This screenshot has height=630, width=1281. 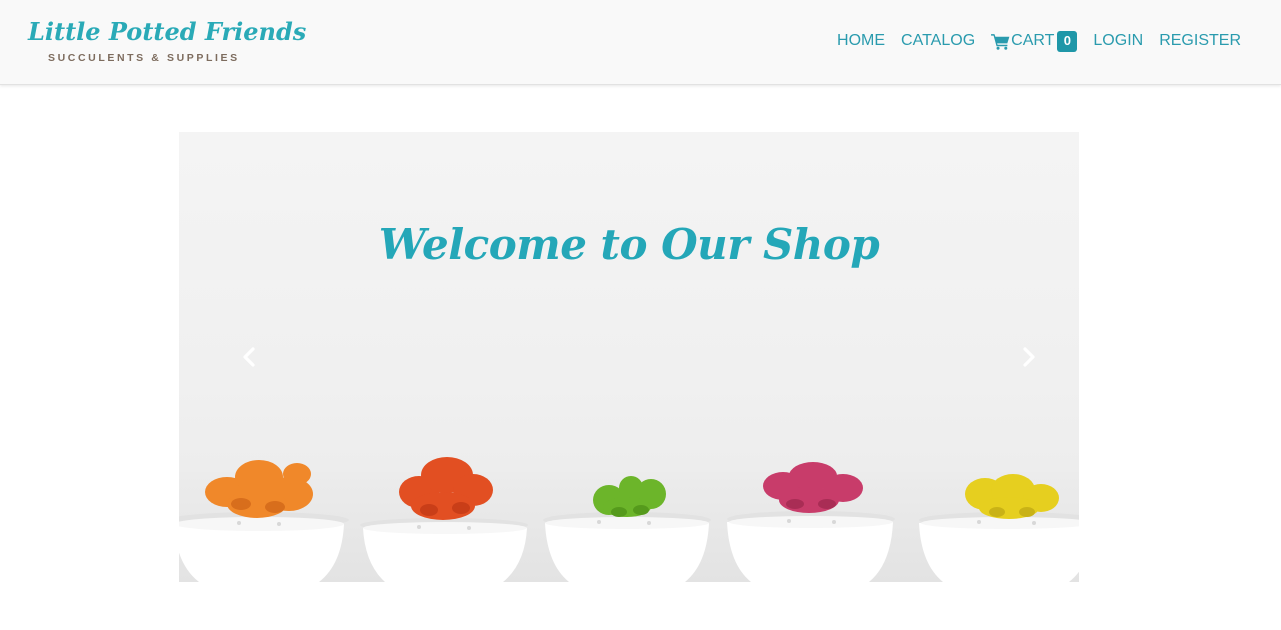 I want to click on chevron-left-icon, so click(x=249, y=357).